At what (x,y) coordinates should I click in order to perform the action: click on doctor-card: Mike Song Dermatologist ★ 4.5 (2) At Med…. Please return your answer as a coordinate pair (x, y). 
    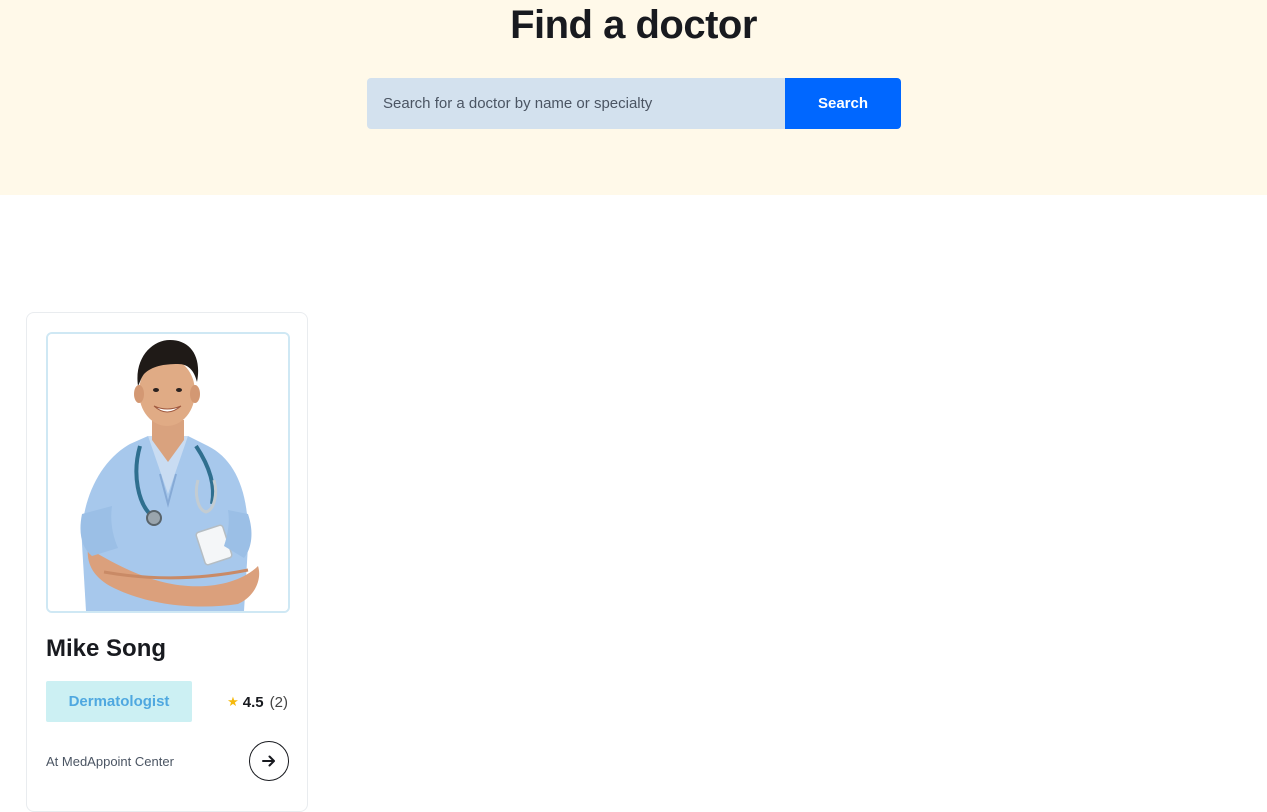
    Looking at the image, I should click on (167, 562).